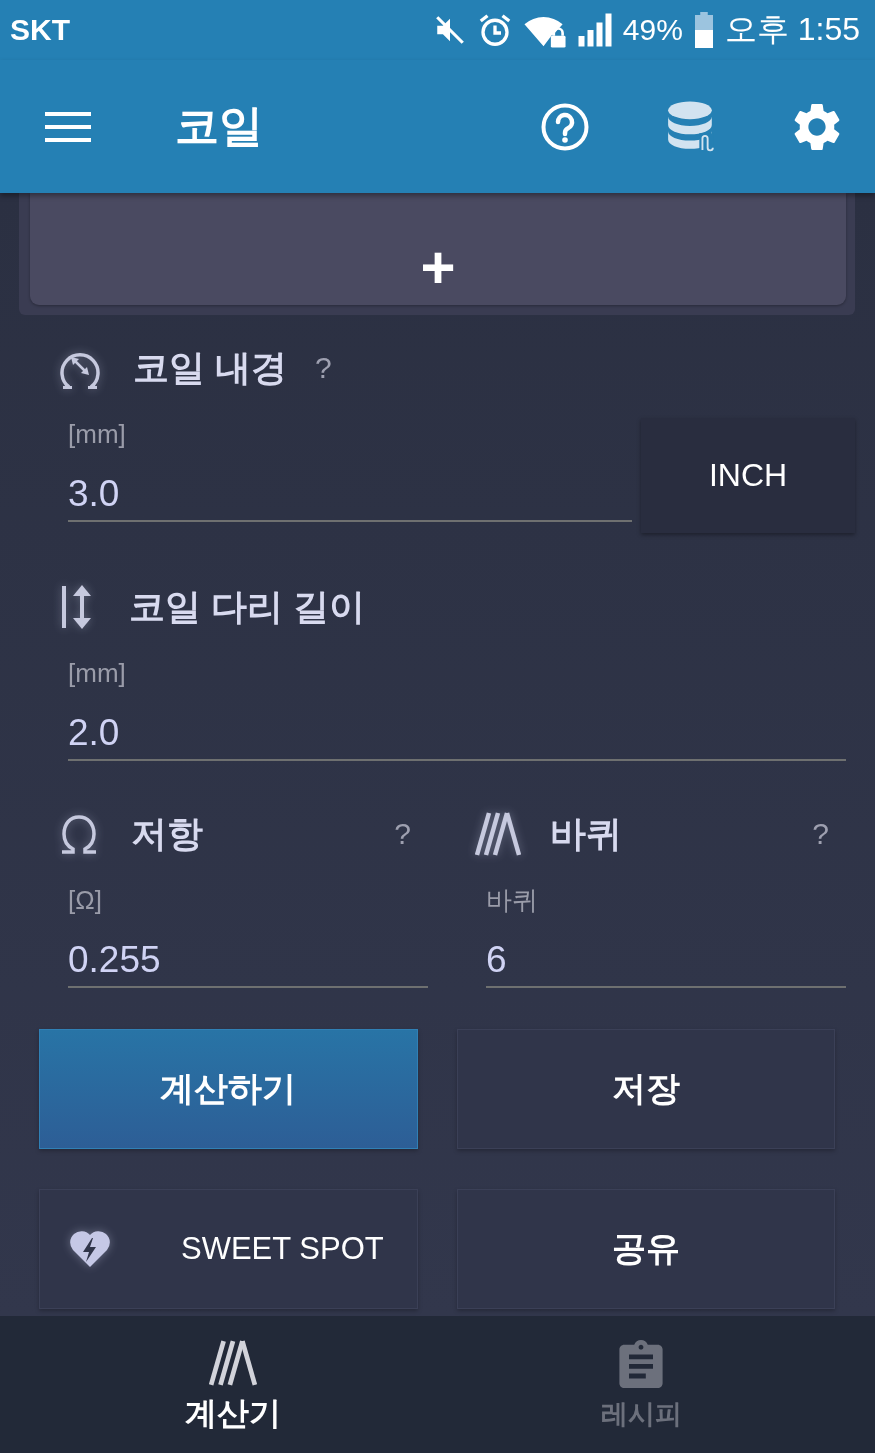 The width and height of the screenshot is (875, 1453). I want to click on menu-icon, so click(68, 126).